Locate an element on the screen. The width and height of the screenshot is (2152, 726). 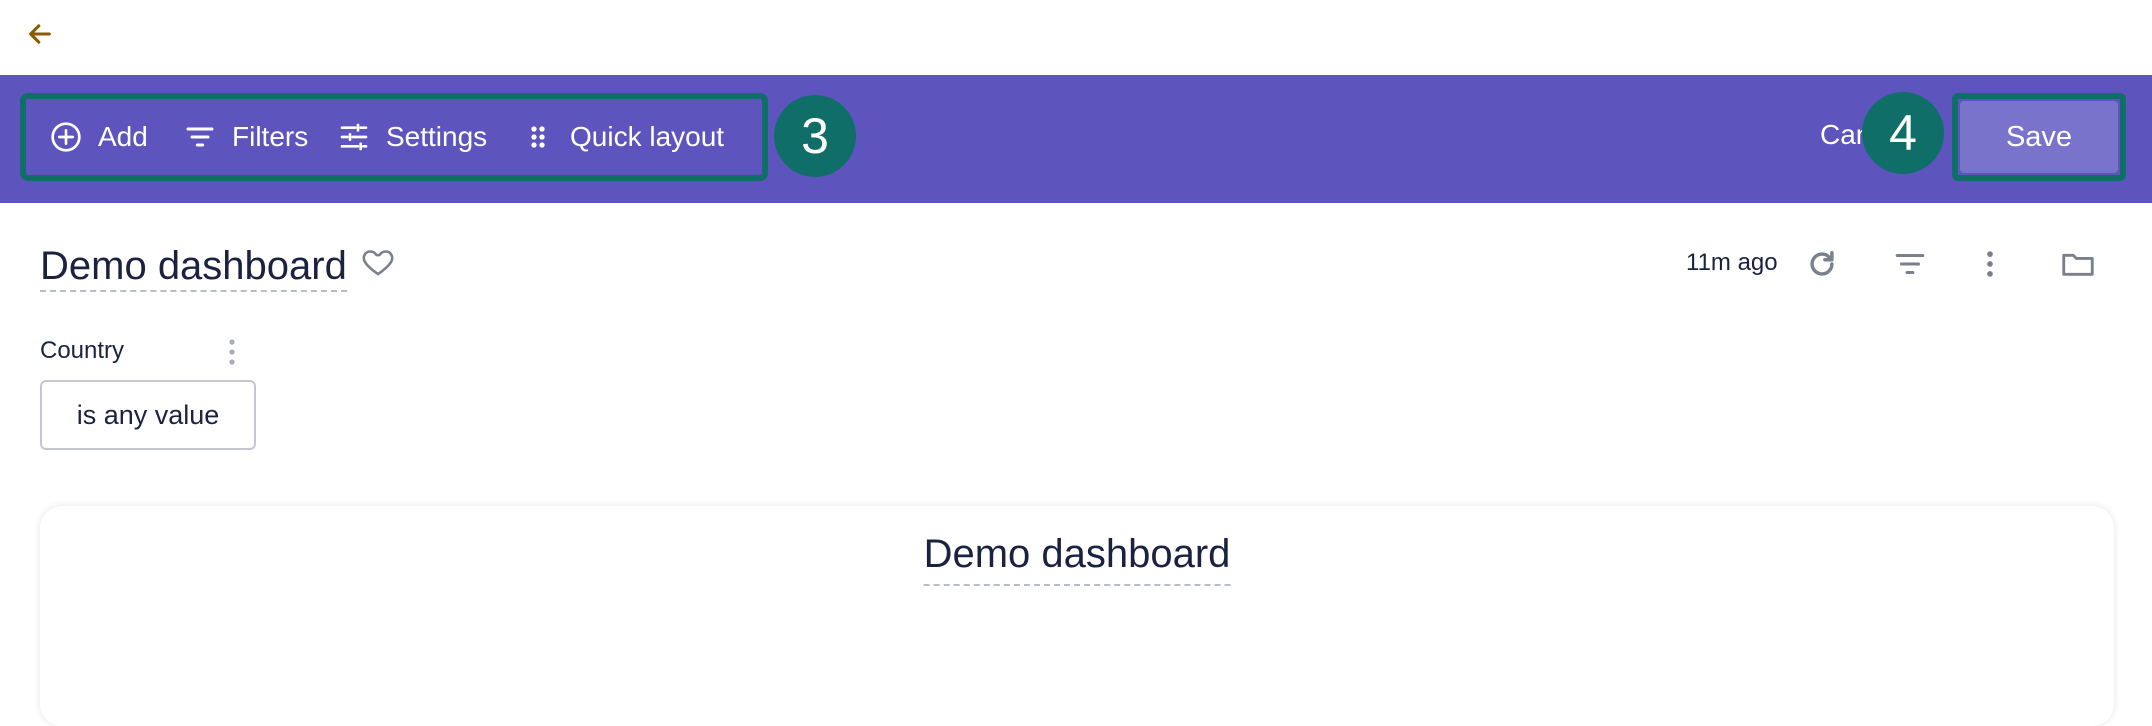
add-button: Add is located at coordinates (99, 137).